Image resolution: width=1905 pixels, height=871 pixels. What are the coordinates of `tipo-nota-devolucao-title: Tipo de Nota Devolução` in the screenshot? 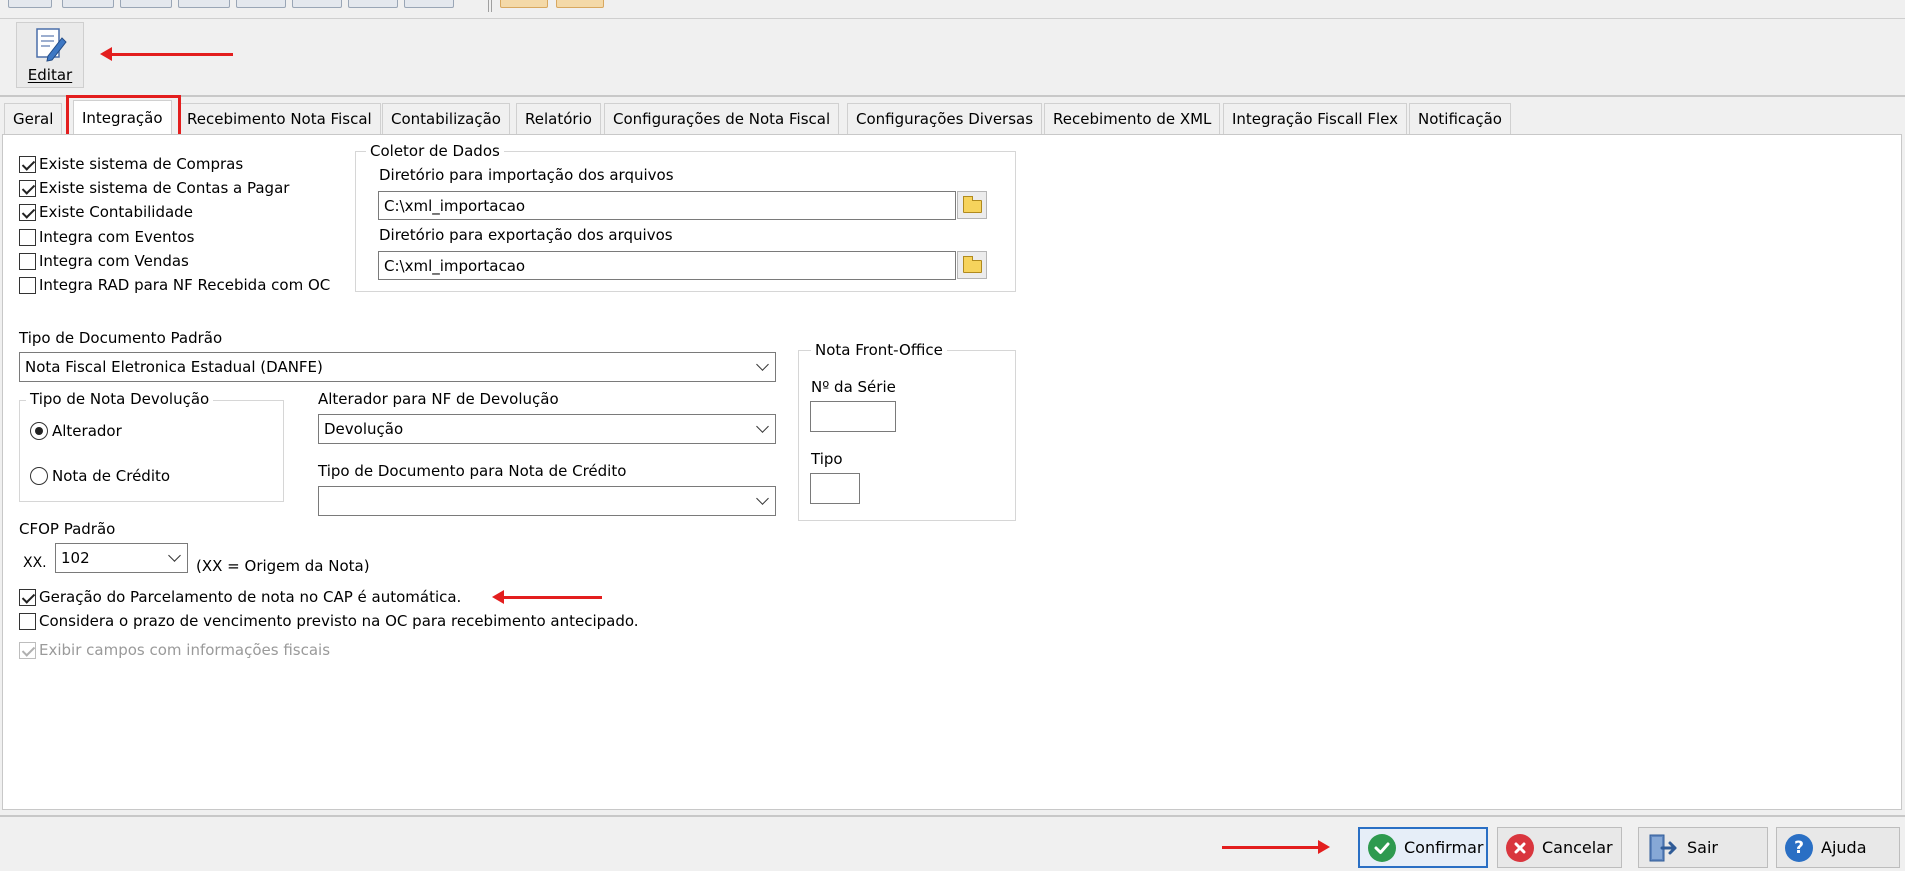 It's located at (120, 399).